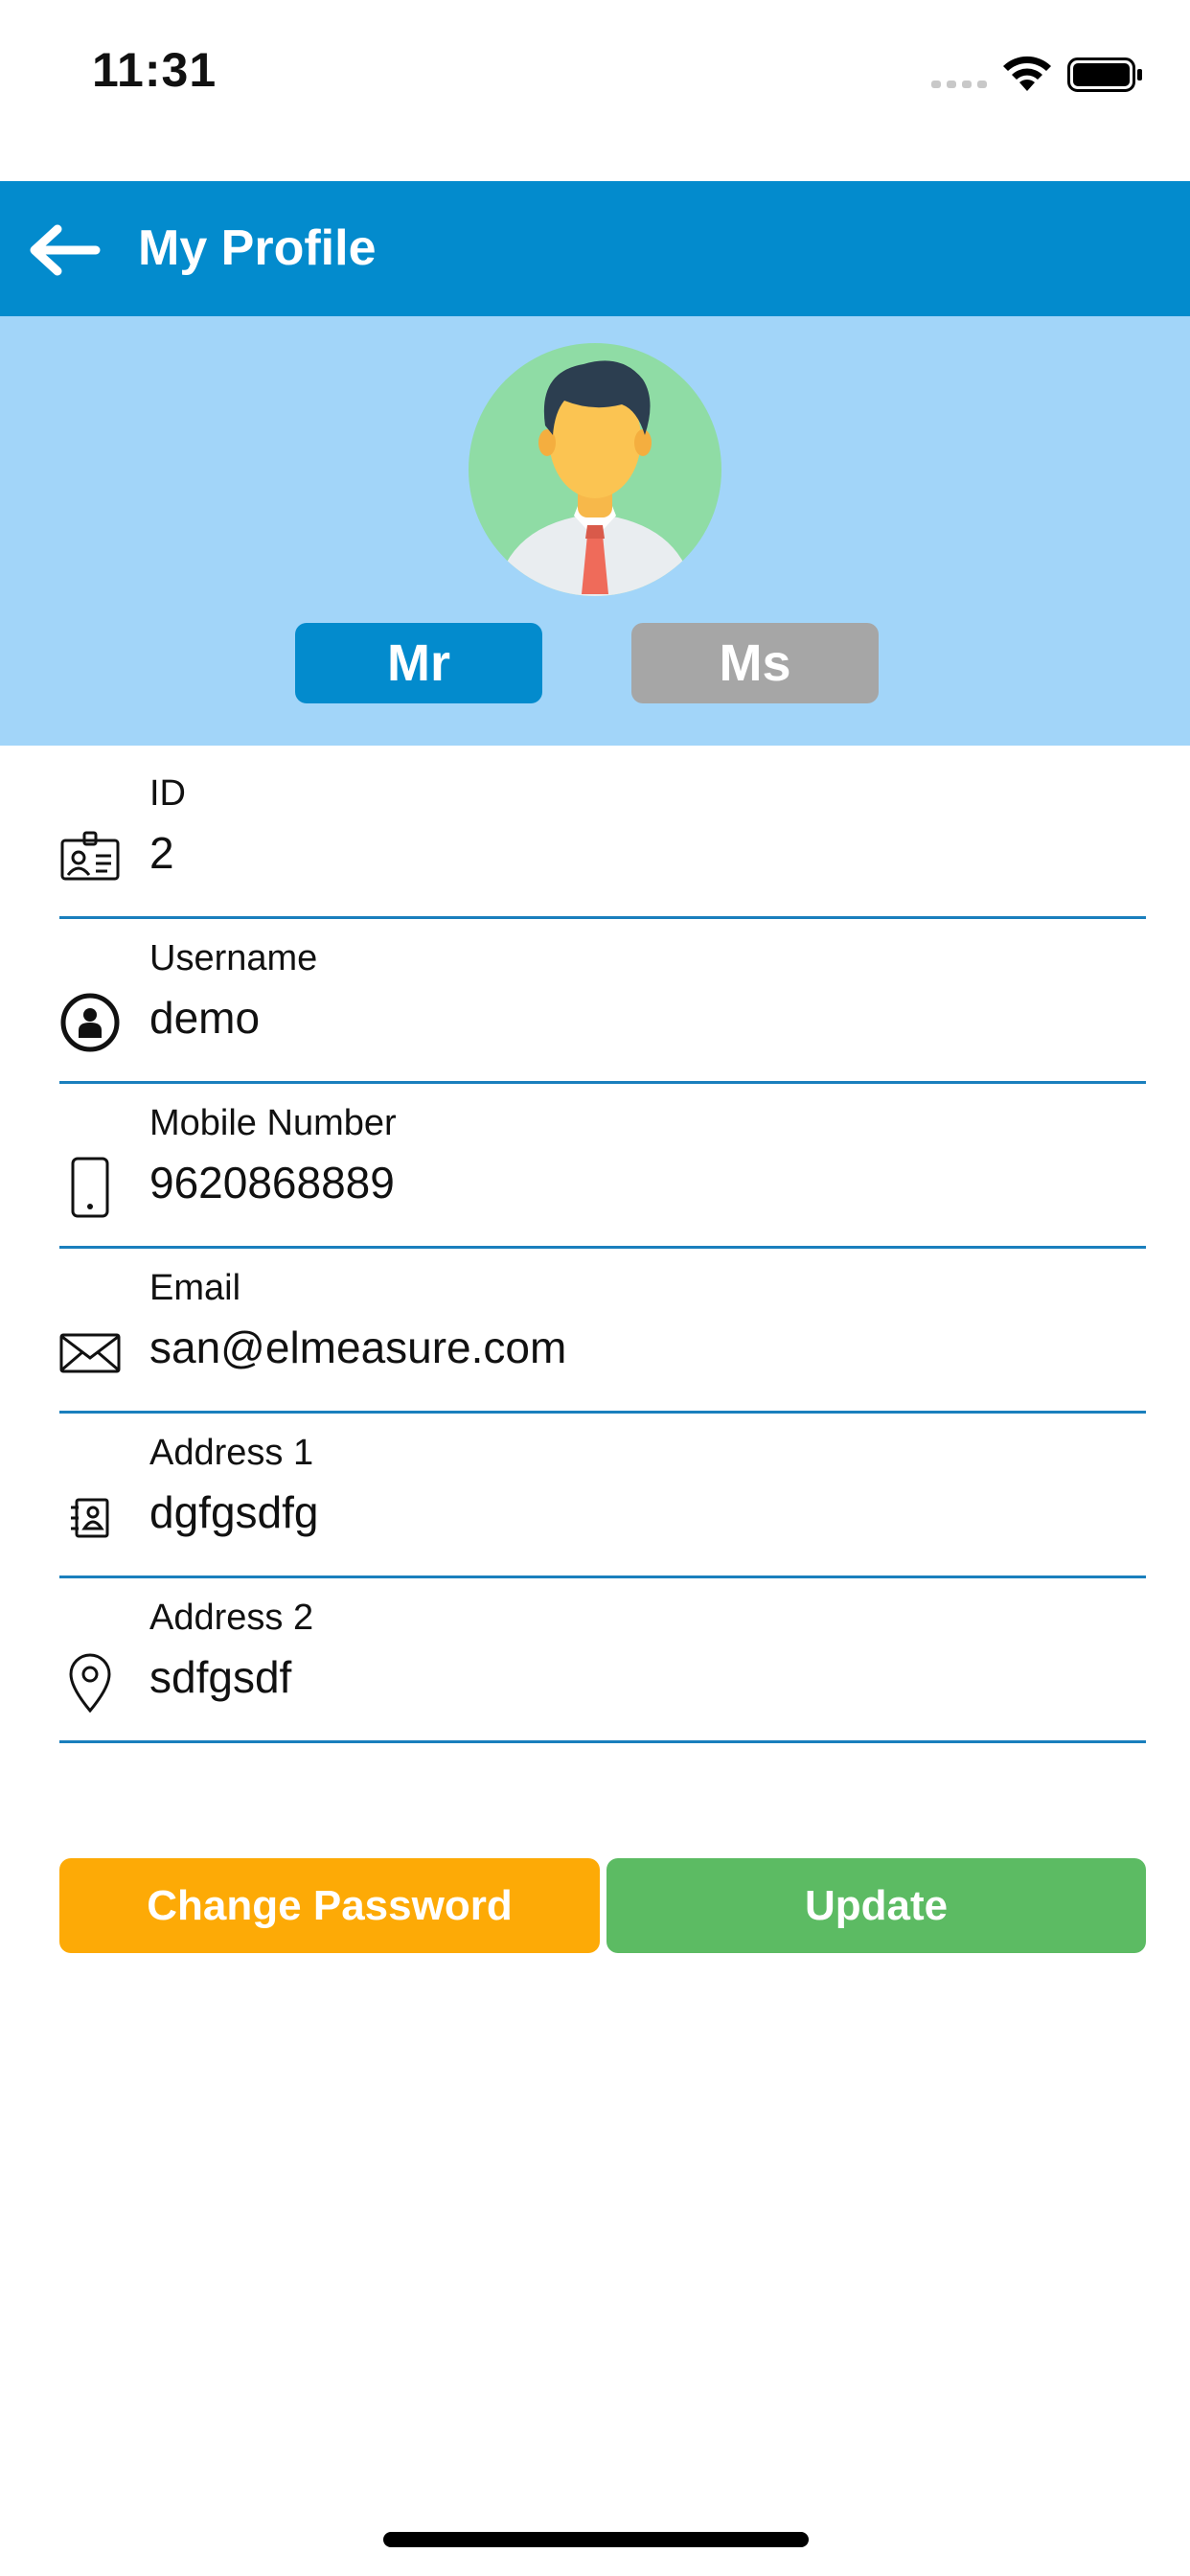  I want to click on mobile-phone-icon, so click(90, 1187).